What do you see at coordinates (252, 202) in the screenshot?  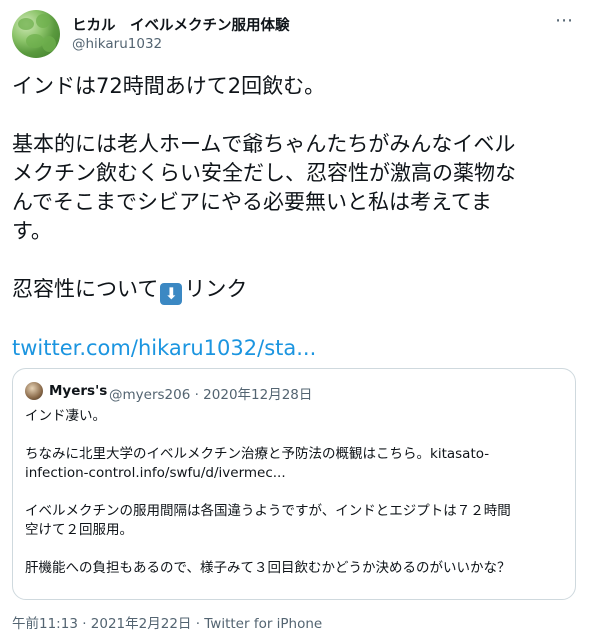 I see `tweet-line: んでそこまでシビアにやる必要無いと私は考えてま` at bounding box center [252, 202].